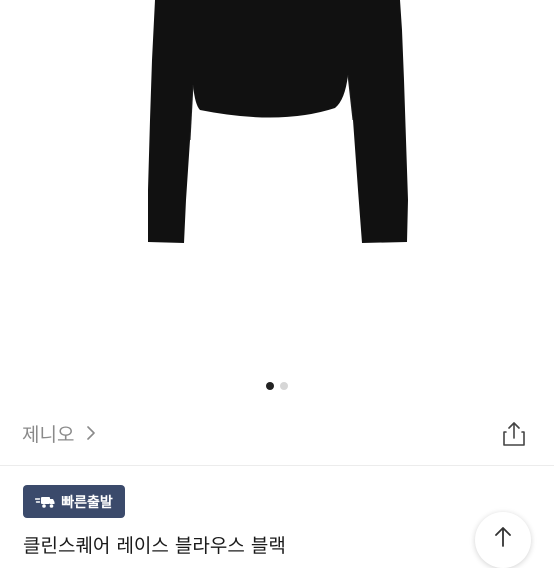  I want to click on scroll-to-top-button, so click(503, 540).